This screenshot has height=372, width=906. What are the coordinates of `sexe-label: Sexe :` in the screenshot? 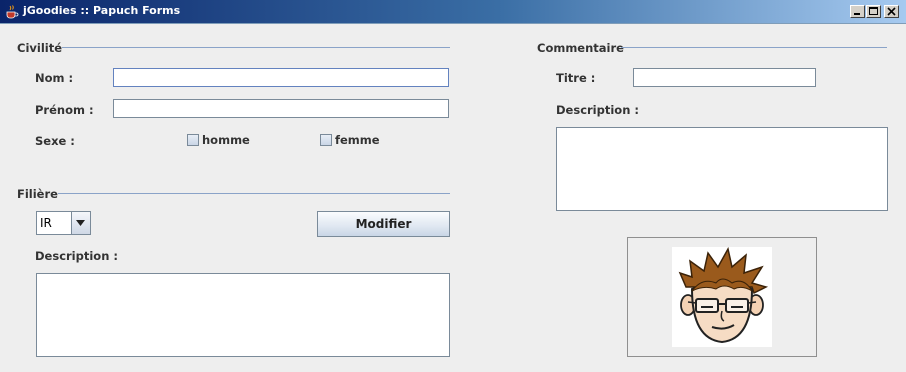 It's located at (55, 141).